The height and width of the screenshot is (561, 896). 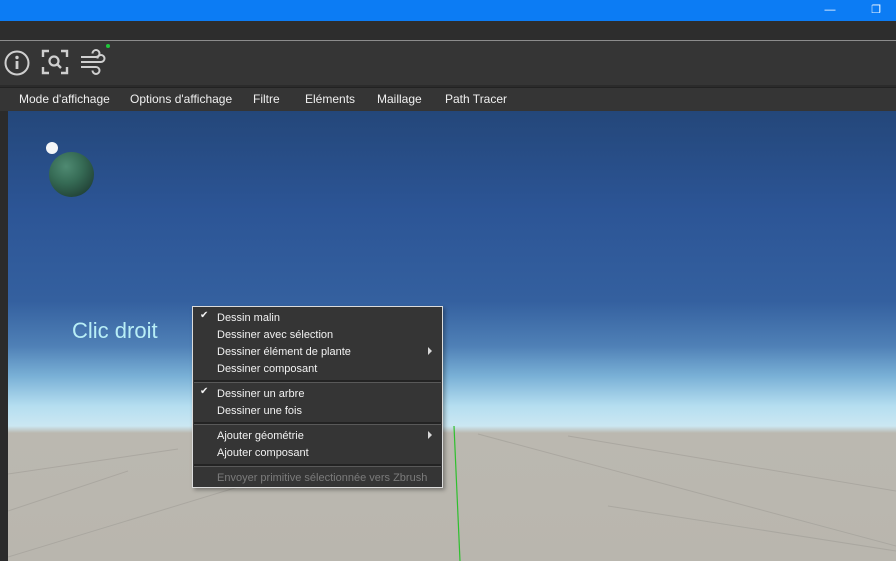 What do you see at coordinates (275, 335) in the screenshot?
I see `menu-item-dessiner-avec-selection: Dessiner avec sélection` at bounding box center [275, 335].